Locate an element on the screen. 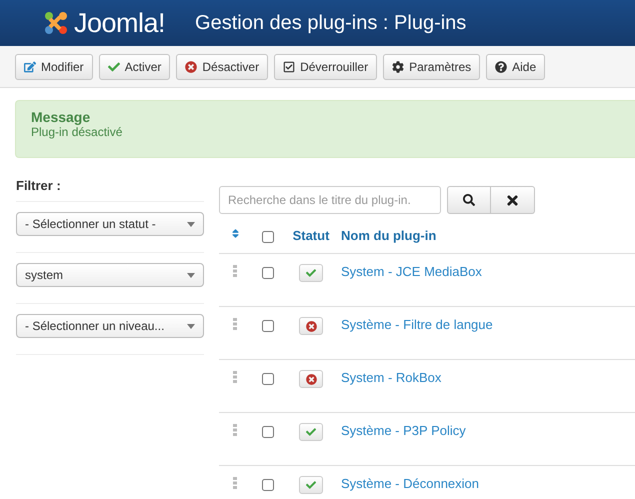 The height and width of the screenshot is (499, 635). column-header: Statut is located at coordinates (311, 235).